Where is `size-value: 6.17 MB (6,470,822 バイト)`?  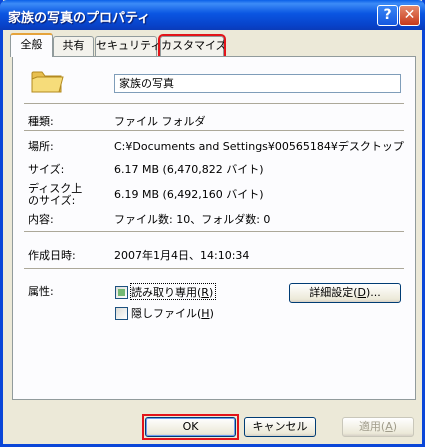
size-value: 6.17 MB (6,470,822 バイト) is located at coordinates (189, 169).